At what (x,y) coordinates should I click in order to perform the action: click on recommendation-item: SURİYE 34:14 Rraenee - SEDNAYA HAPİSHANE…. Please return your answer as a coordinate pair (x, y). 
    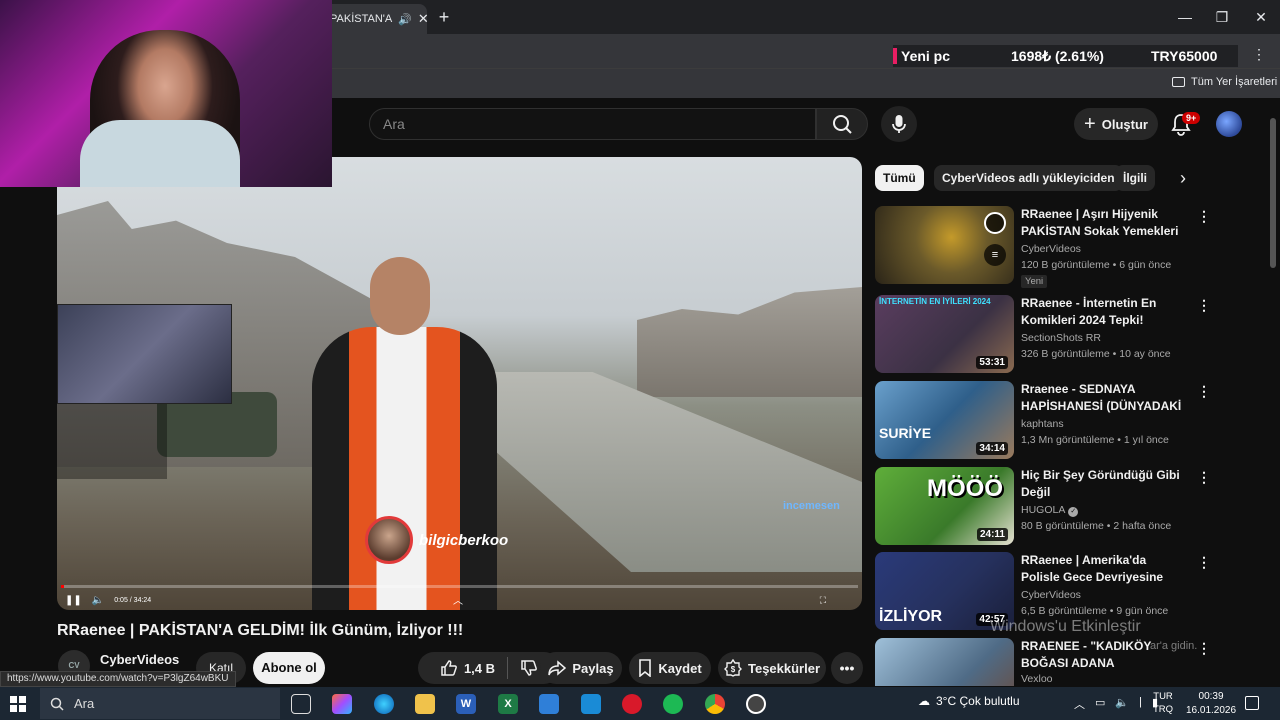
    Looking at the image, I should click on (1043, 421).